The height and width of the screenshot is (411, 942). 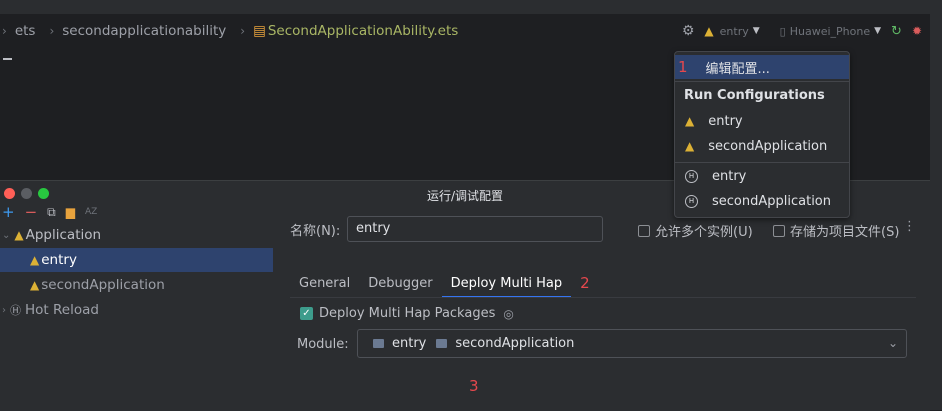 What do you see at coordinates (475, 229) in the screenshot?
I see `name-field: entry` at bounding box center [475, 229].